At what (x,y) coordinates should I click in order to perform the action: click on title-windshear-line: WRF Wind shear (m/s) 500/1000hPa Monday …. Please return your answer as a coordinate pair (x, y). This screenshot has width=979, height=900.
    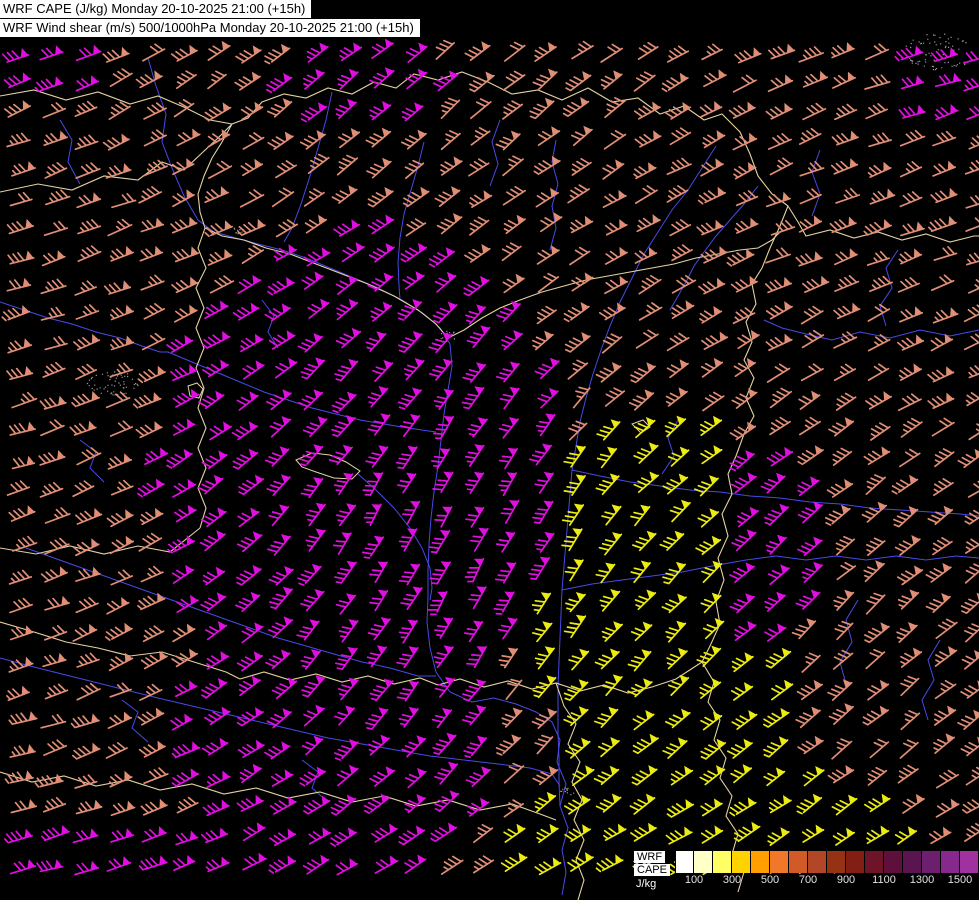
    Looking at the image, I should click on (210, 28).